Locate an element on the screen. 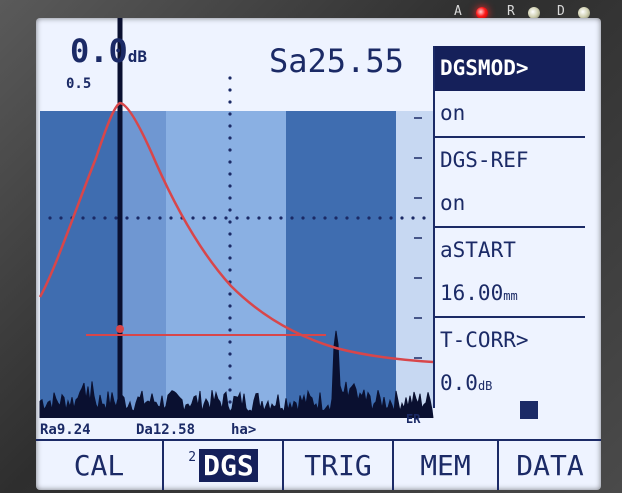 The image size is (622, 493). softkey-mem: MEM is located at coordinates (446, 465).